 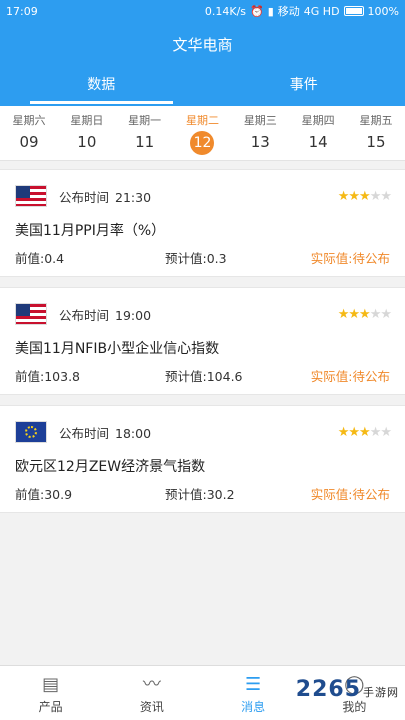 What do you see at coordinates (87, 136) in the screenshot?
I see `day-sun: 星期日 10` at bounding box center [87, 136].